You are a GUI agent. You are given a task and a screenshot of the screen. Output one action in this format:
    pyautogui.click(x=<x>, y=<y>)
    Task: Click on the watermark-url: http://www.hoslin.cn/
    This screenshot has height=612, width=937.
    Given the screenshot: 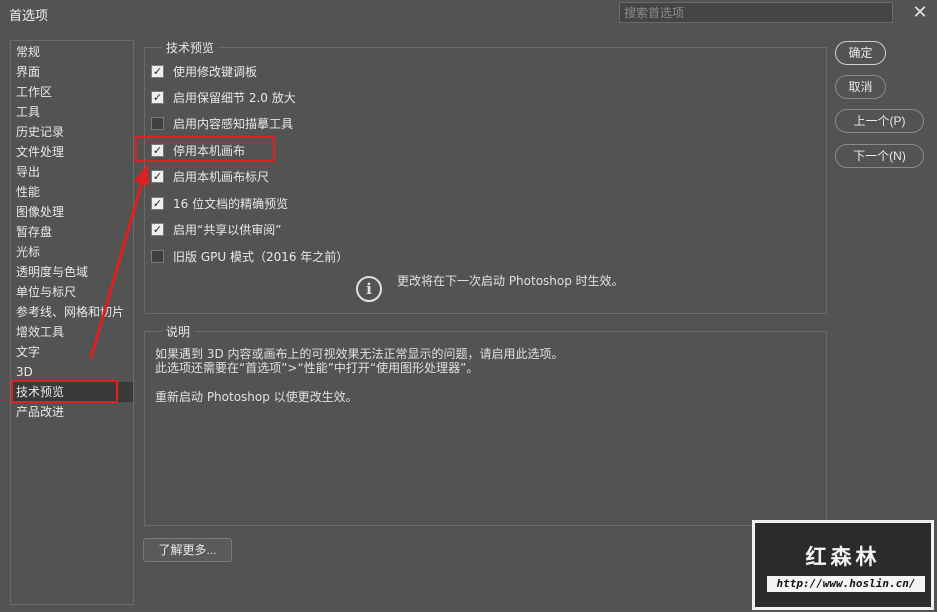 What is the action you would take?
    pyautogui.click(x=846, y=584)
    